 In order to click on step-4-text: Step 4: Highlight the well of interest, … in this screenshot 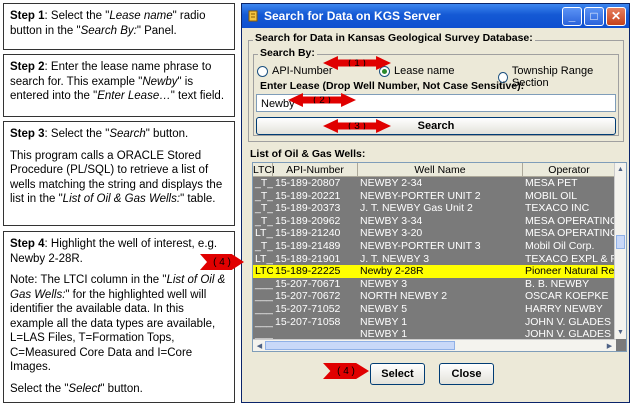, I will do `click(114, 251)`.